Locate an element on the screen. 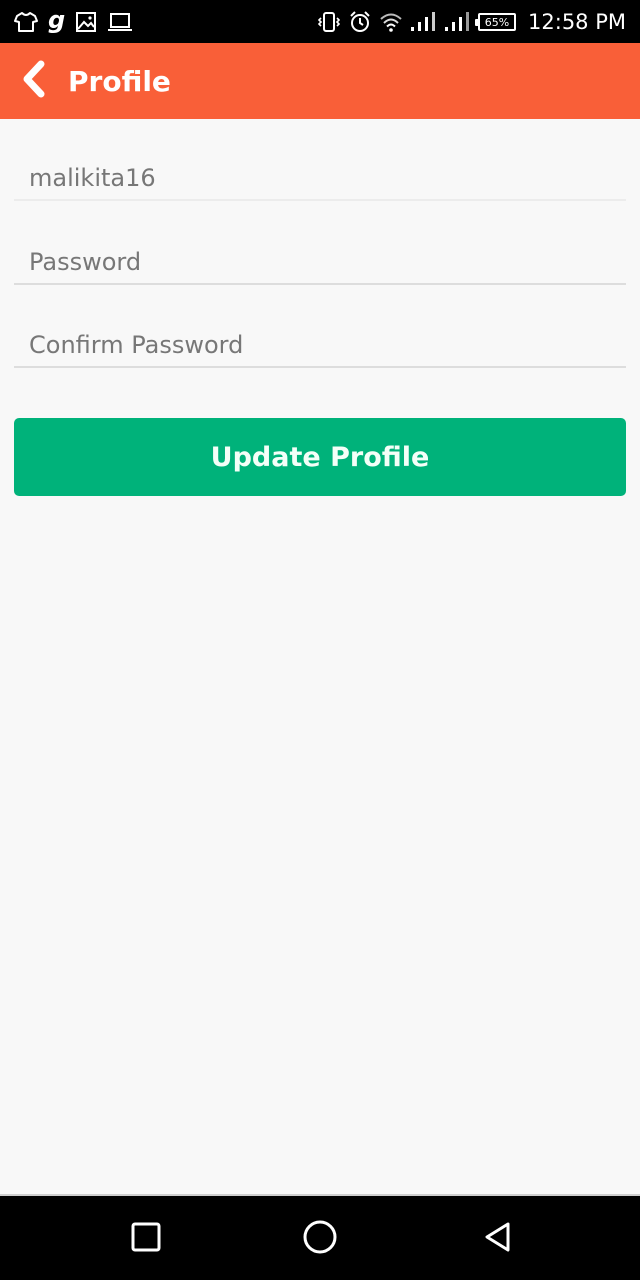  username-field is located at coordinates (320, 174).